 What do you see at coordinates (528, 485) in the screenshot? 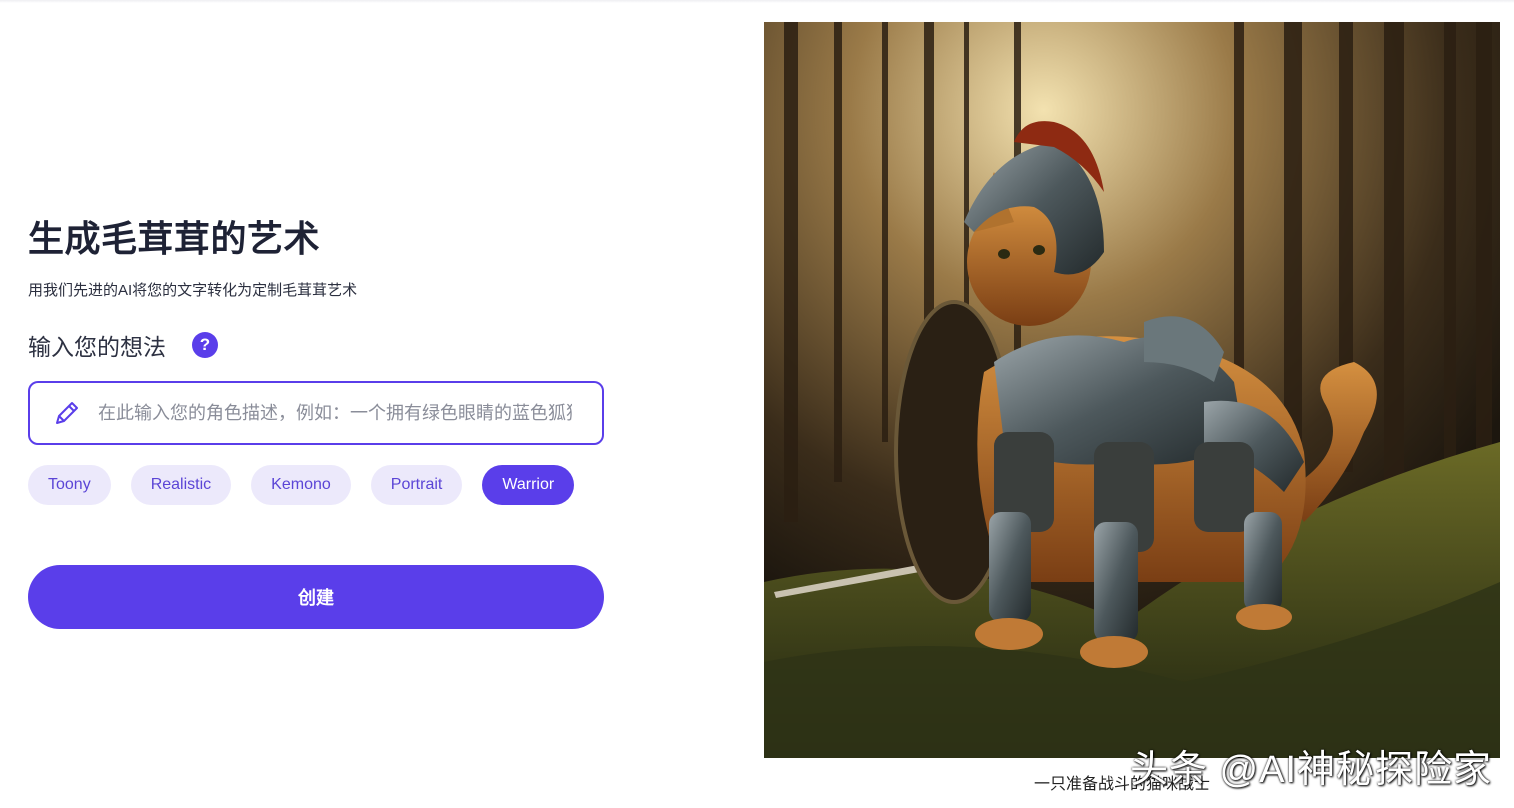
I see `style-chip-warrior: Warrior` at bounding box center [528, 485].